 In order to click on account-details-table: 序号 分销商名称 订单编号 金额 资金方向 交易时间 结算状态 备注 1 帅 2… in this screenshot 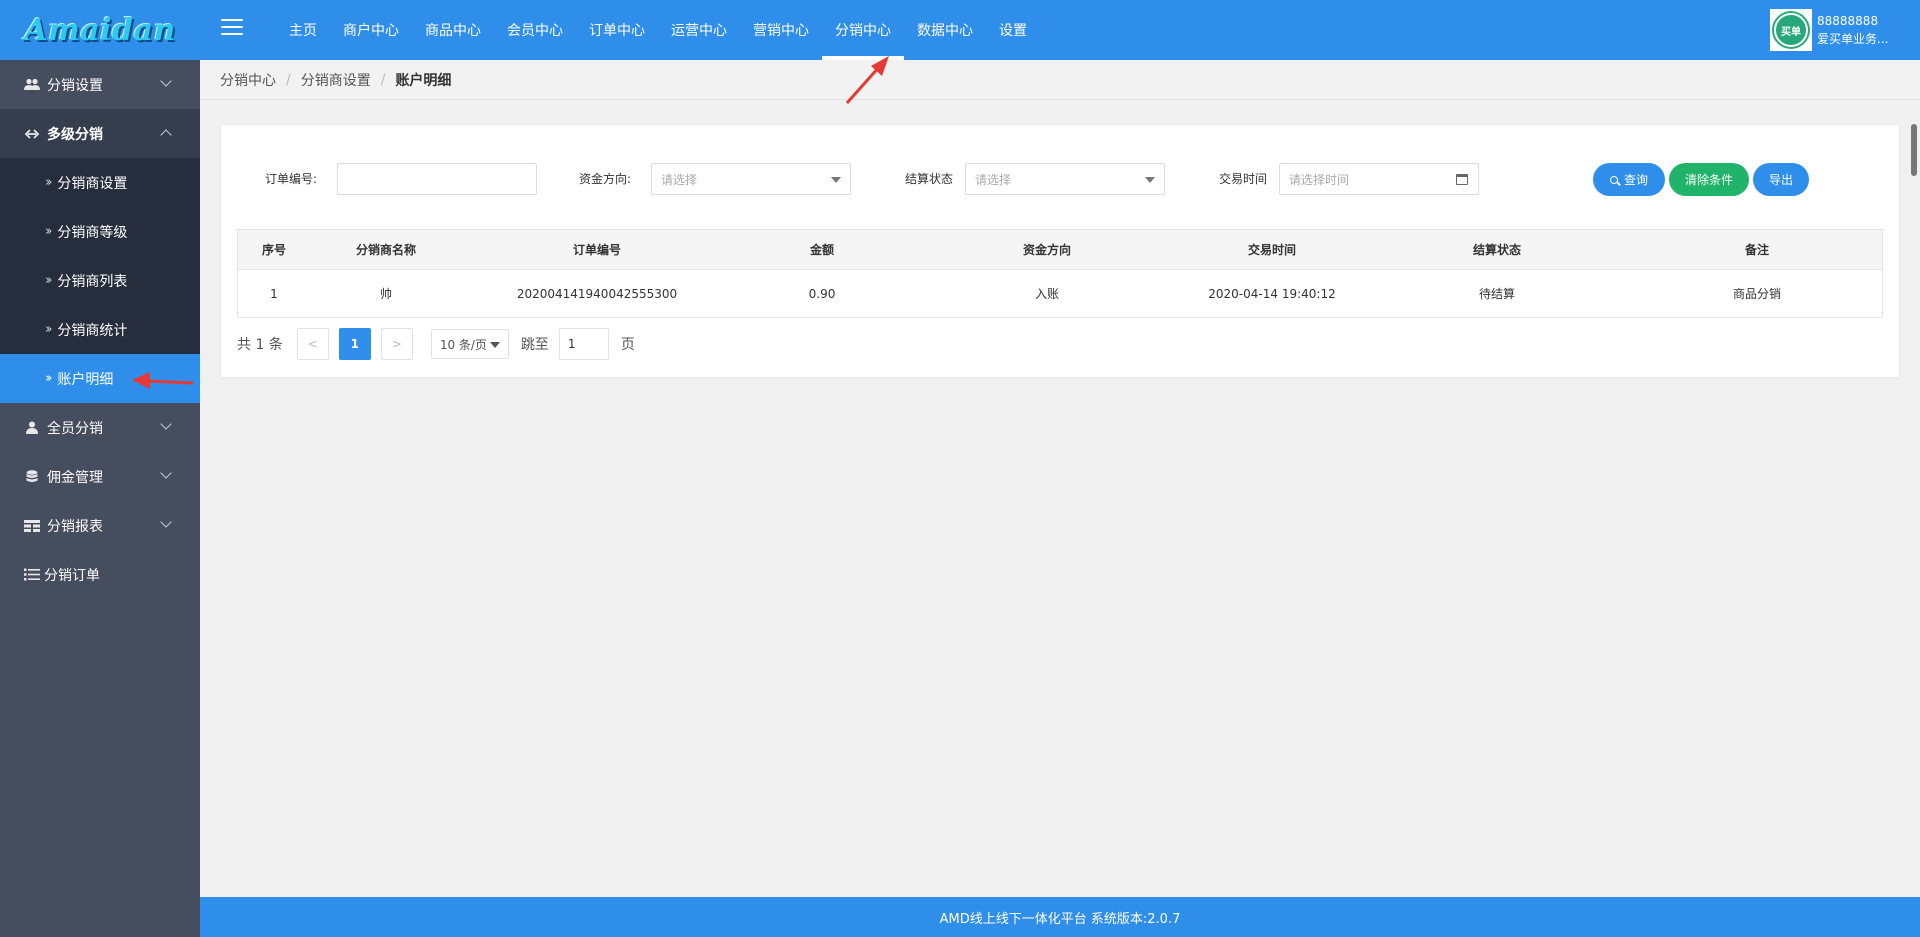, I will do `click(1060, 273)`.